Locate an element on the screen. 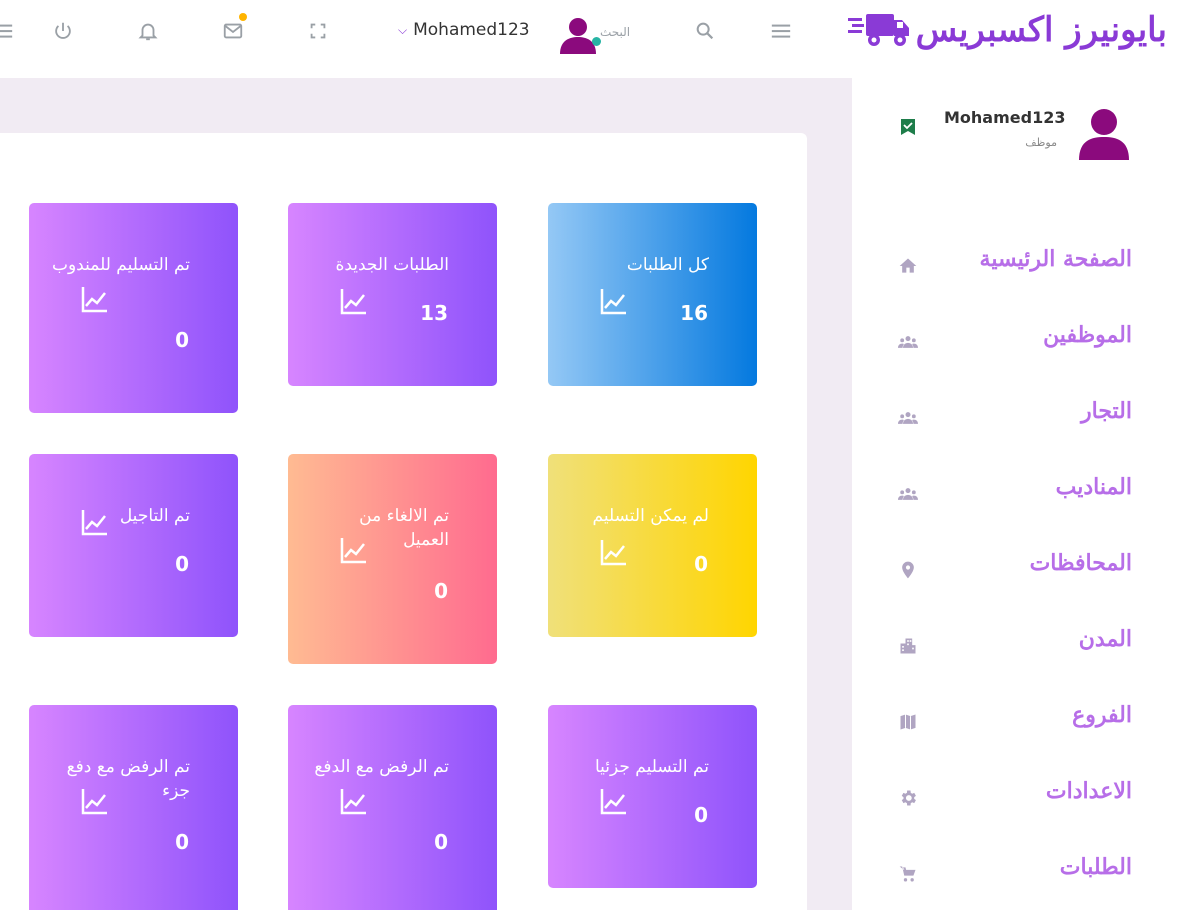 The image size is (1177, 910). sidebar-item-employees: الموظفين is located at coordinates (1014, 342).